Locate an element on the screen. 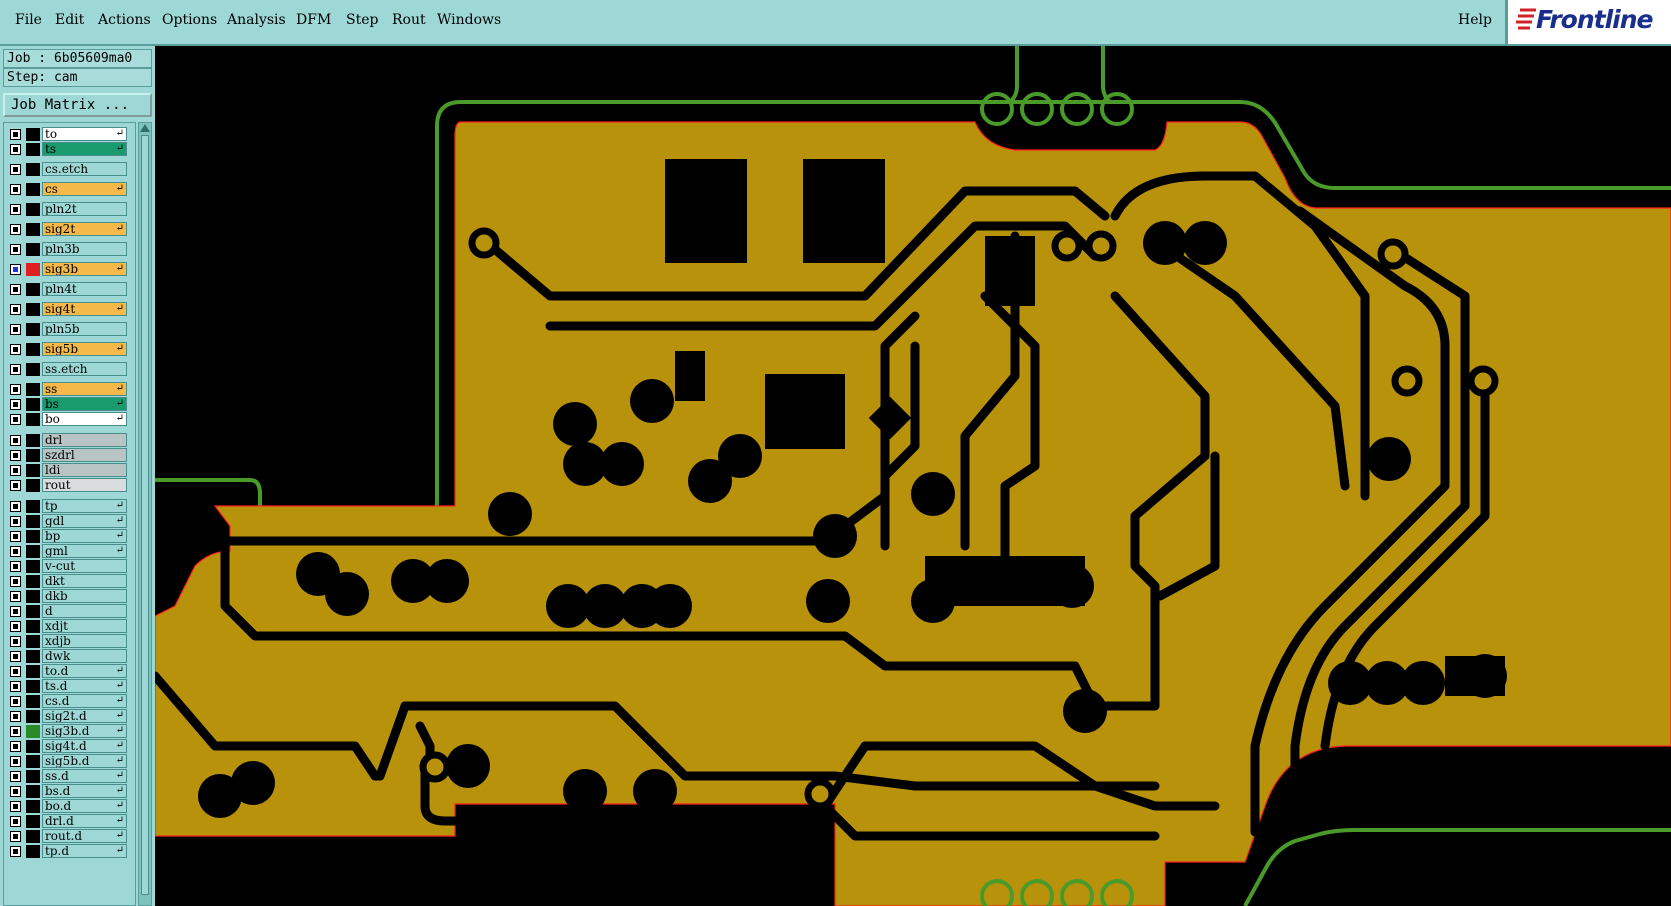  layer-name: d is located at coordinates (84, 611).